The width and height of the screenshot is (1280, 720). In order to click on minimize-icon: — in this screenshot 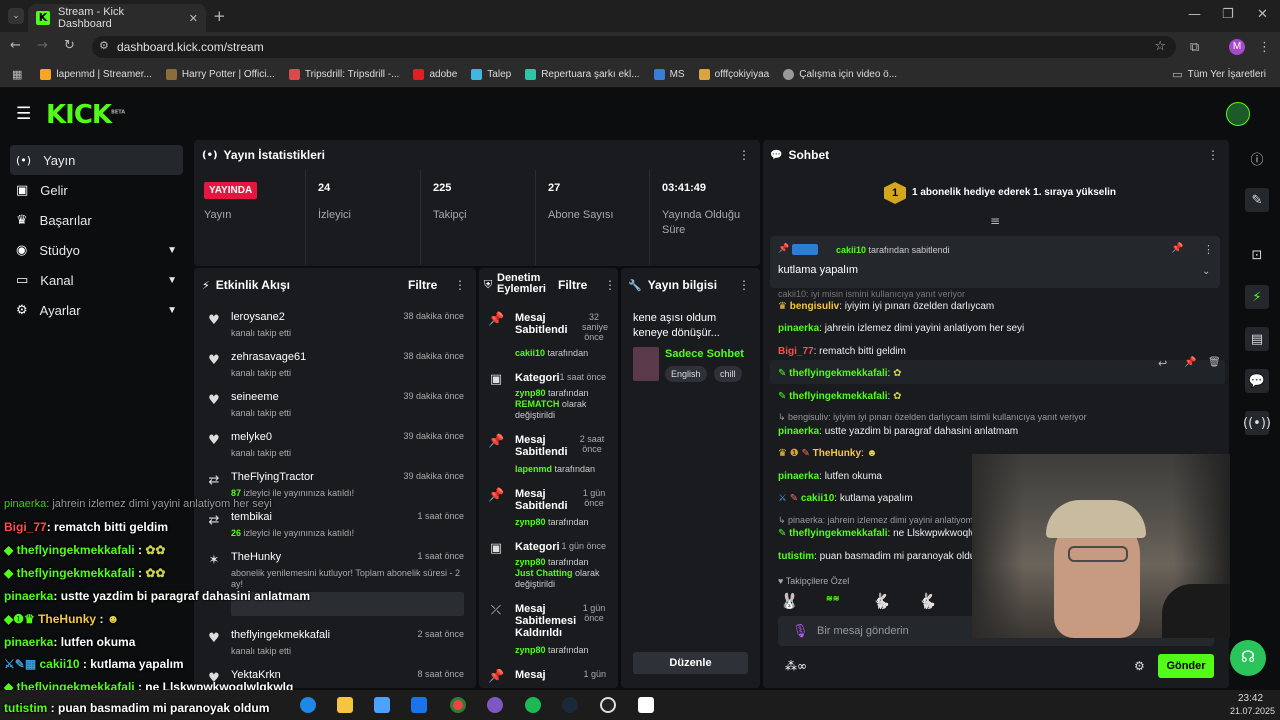, I will do `click(1194, 14)`.